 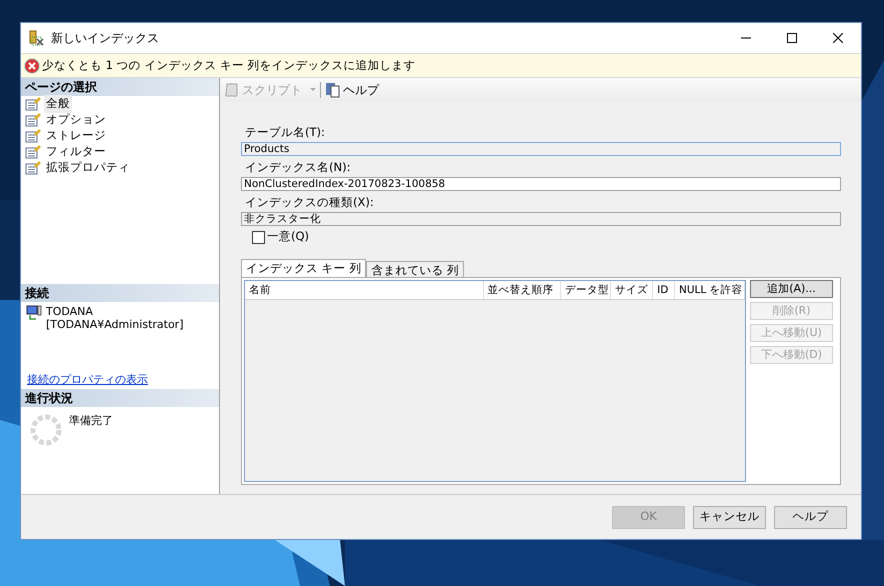 I want to click on window-title: 新しいインデックス, so click(x=105, y=38).